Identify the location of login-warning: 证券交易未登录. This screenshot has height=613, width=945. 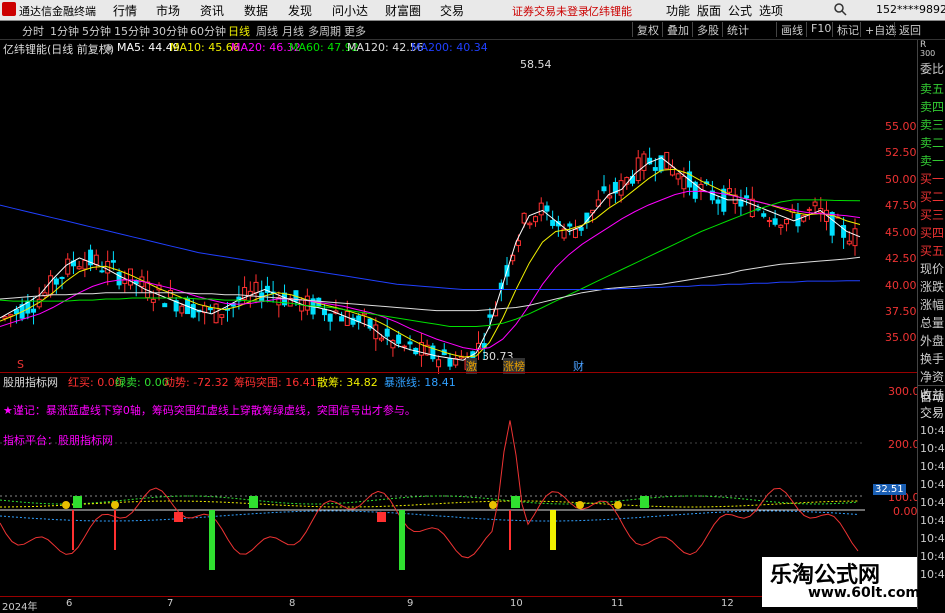
(550, 11).